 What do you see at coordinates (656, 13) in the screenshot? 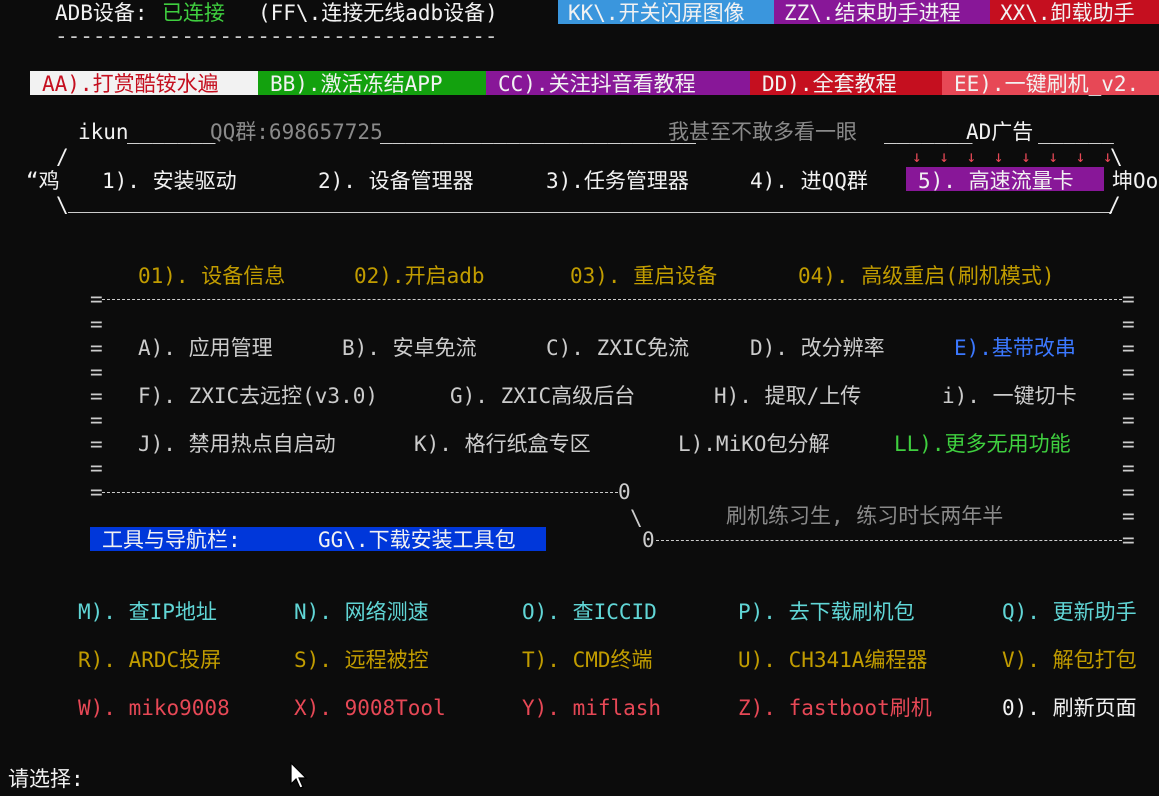
I see `top-button-1: KK\.开关闪屏图像` at bounding box center [656, 13].